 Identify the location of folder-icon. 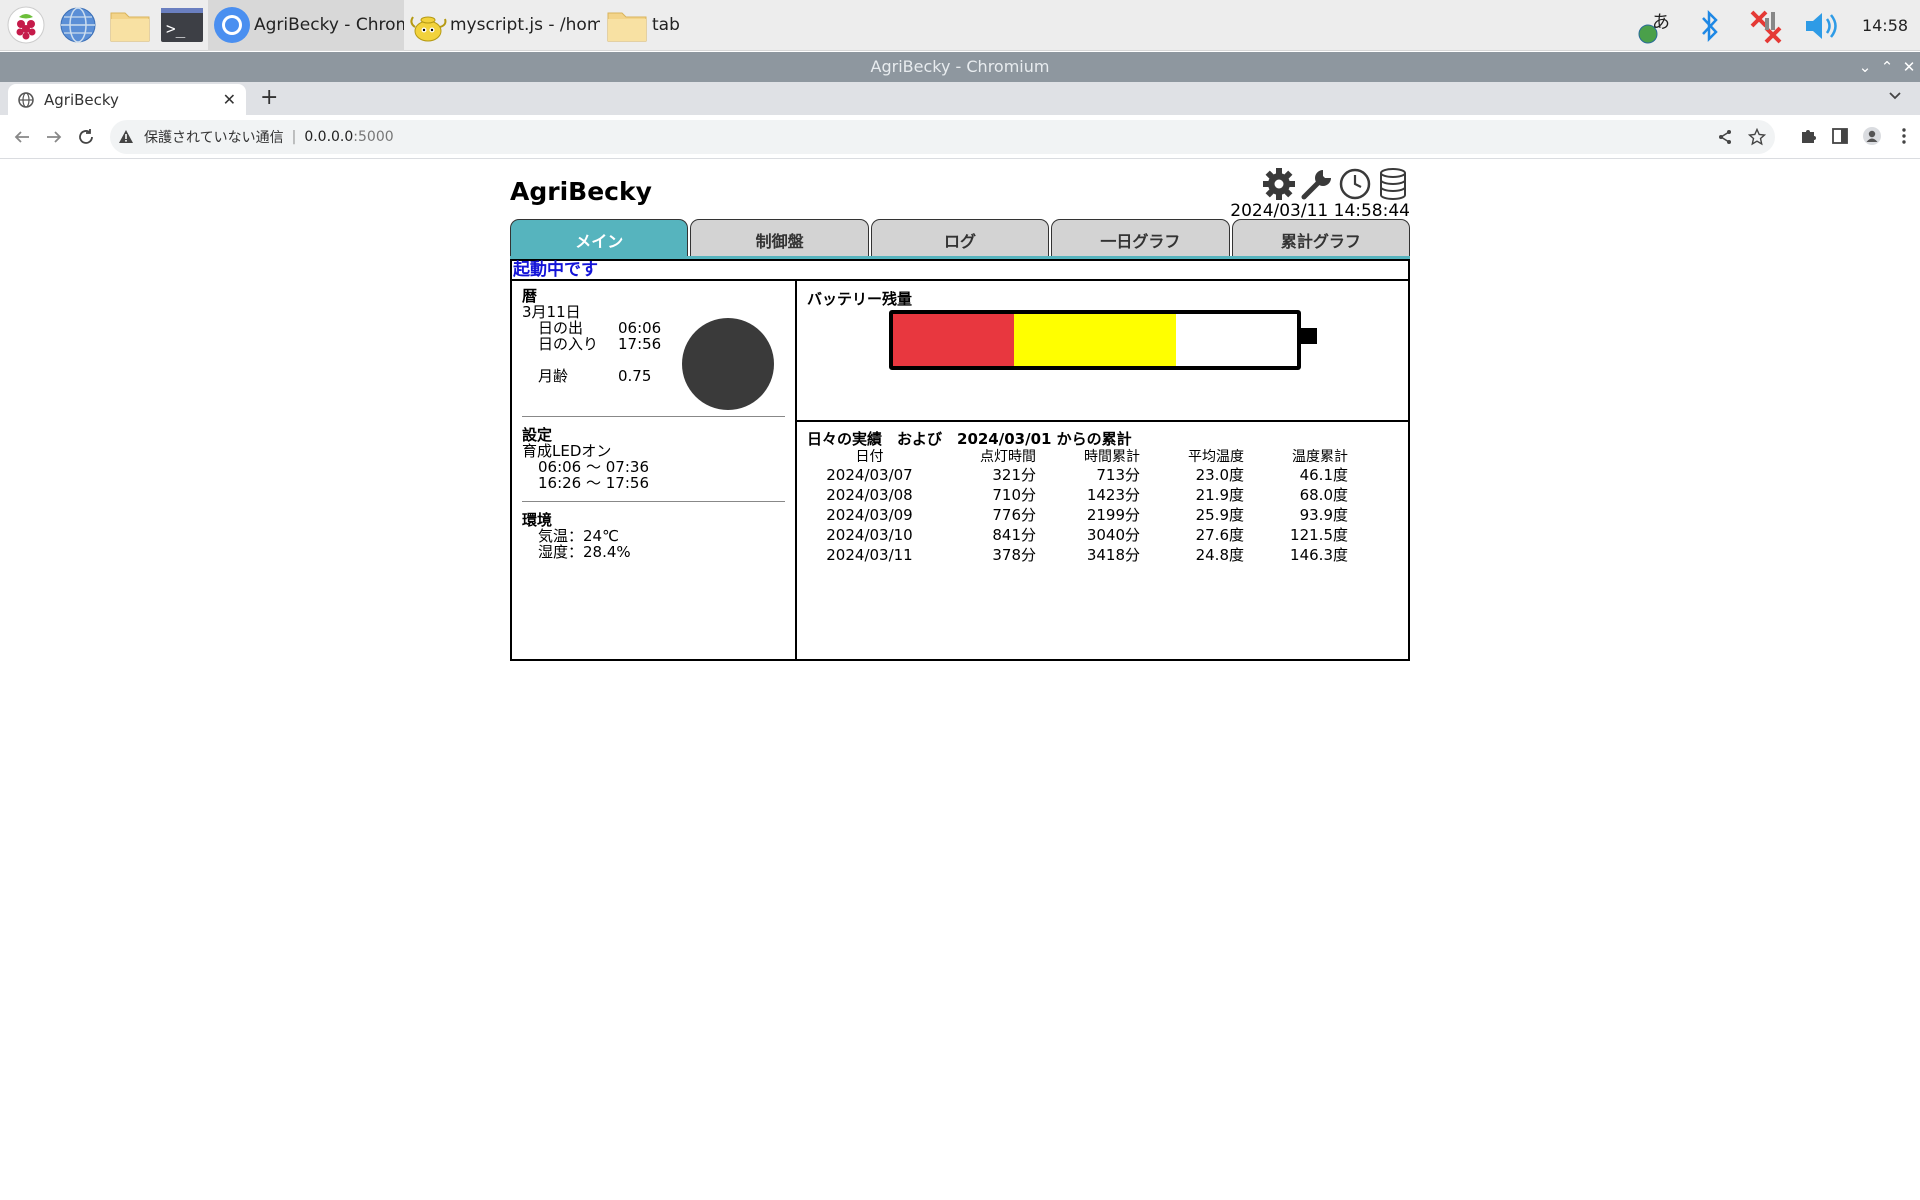
(627, 25).